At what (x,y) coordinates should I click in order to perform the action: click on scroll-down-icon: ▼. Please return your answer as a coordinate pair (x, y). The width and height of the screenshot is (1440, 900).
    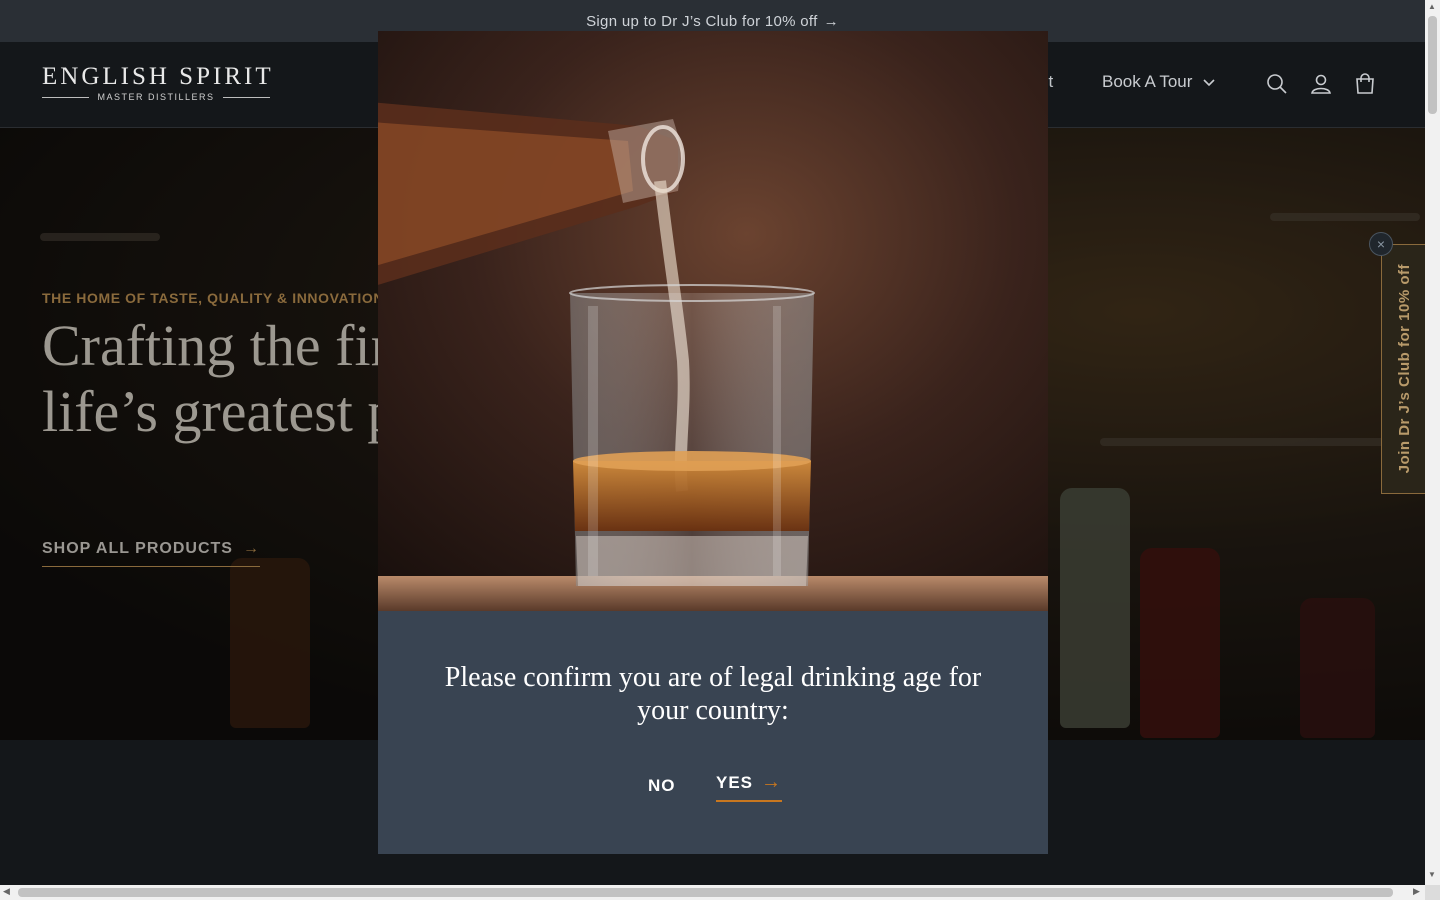
    Looking at the image, I should click on (1432, 874).